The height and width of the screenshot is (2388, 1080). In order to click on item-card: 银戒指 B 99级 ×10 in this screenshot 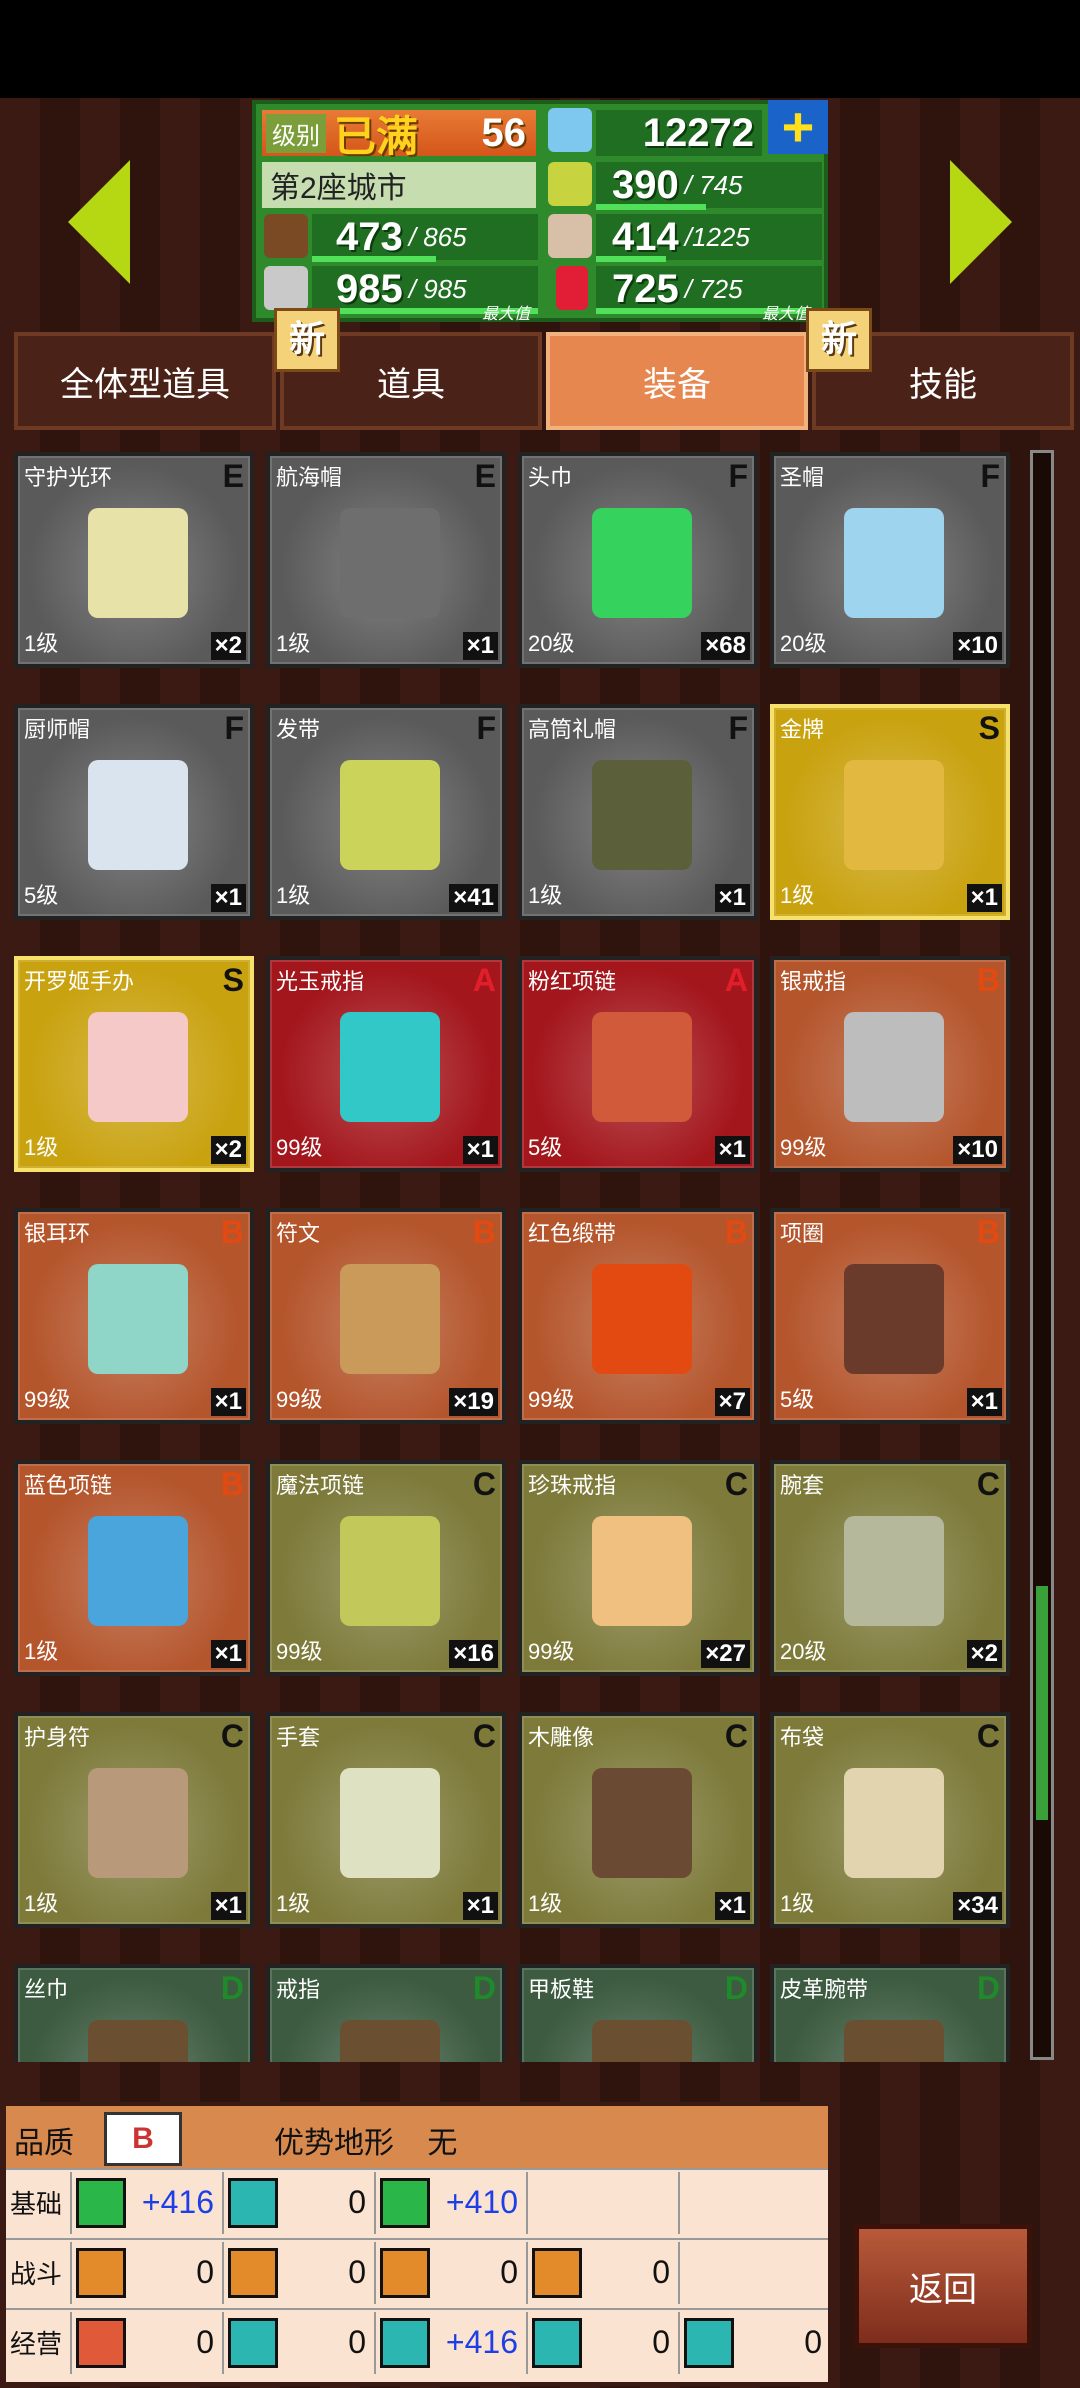, I will do `click(890, 1064)`.